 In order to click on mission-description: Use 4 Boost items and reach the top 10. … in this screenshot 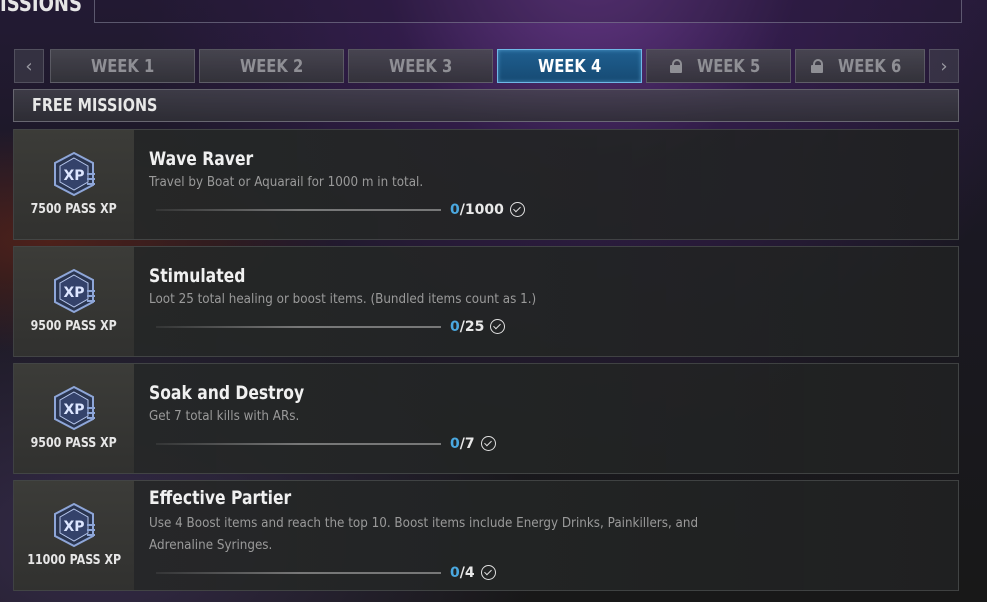, I will do `click(424, 534)`.